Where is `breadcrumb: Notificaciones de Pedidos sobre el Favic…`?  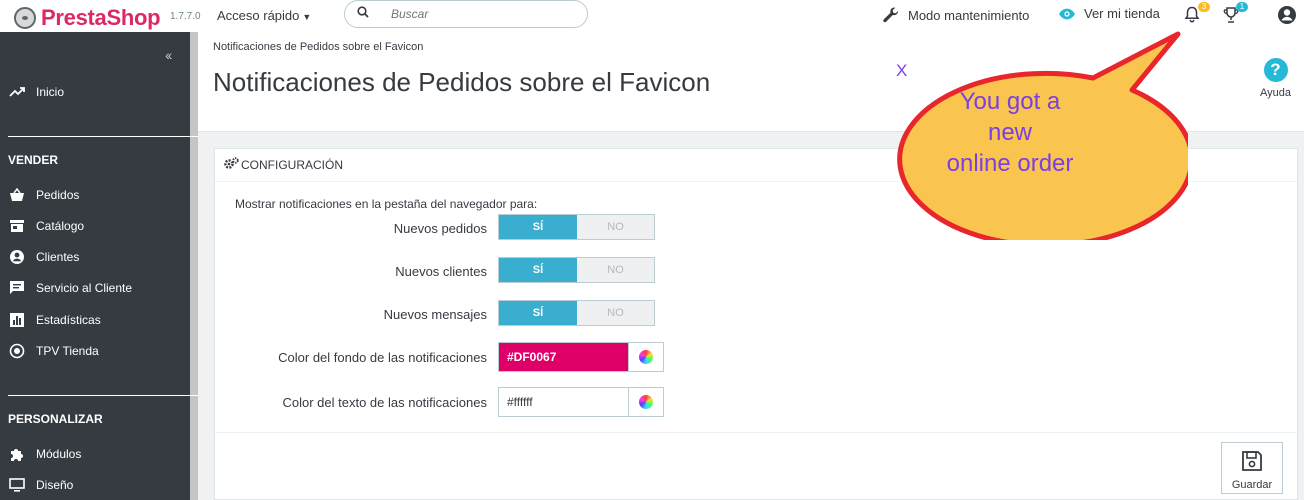 breadcrumb: Notificaciones de Pedidos sobre el Favic… is located at coordinates (318, 47).